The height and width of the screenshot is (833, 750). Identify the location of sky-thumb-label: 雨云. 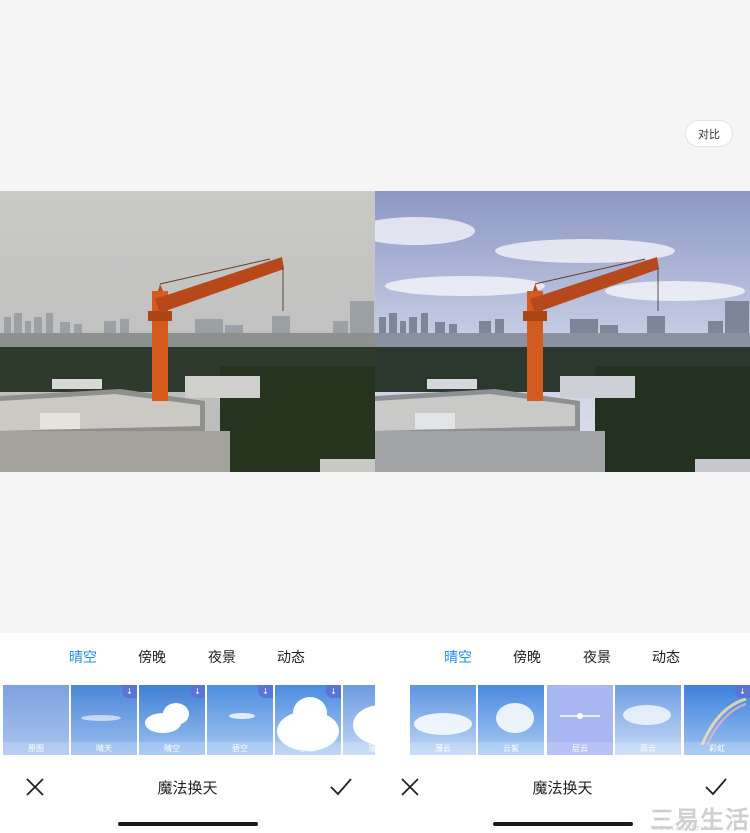
(648, 748).